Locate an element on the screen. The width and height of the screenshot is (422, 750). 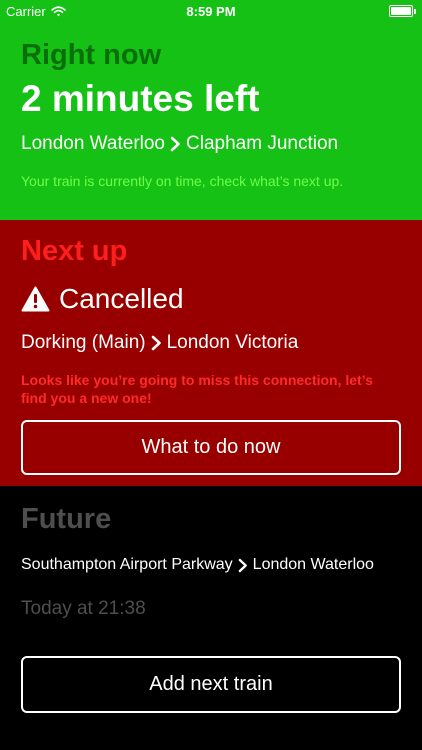
status-bar: Carrier 8:59 PM is located at coordinates (211, 11).